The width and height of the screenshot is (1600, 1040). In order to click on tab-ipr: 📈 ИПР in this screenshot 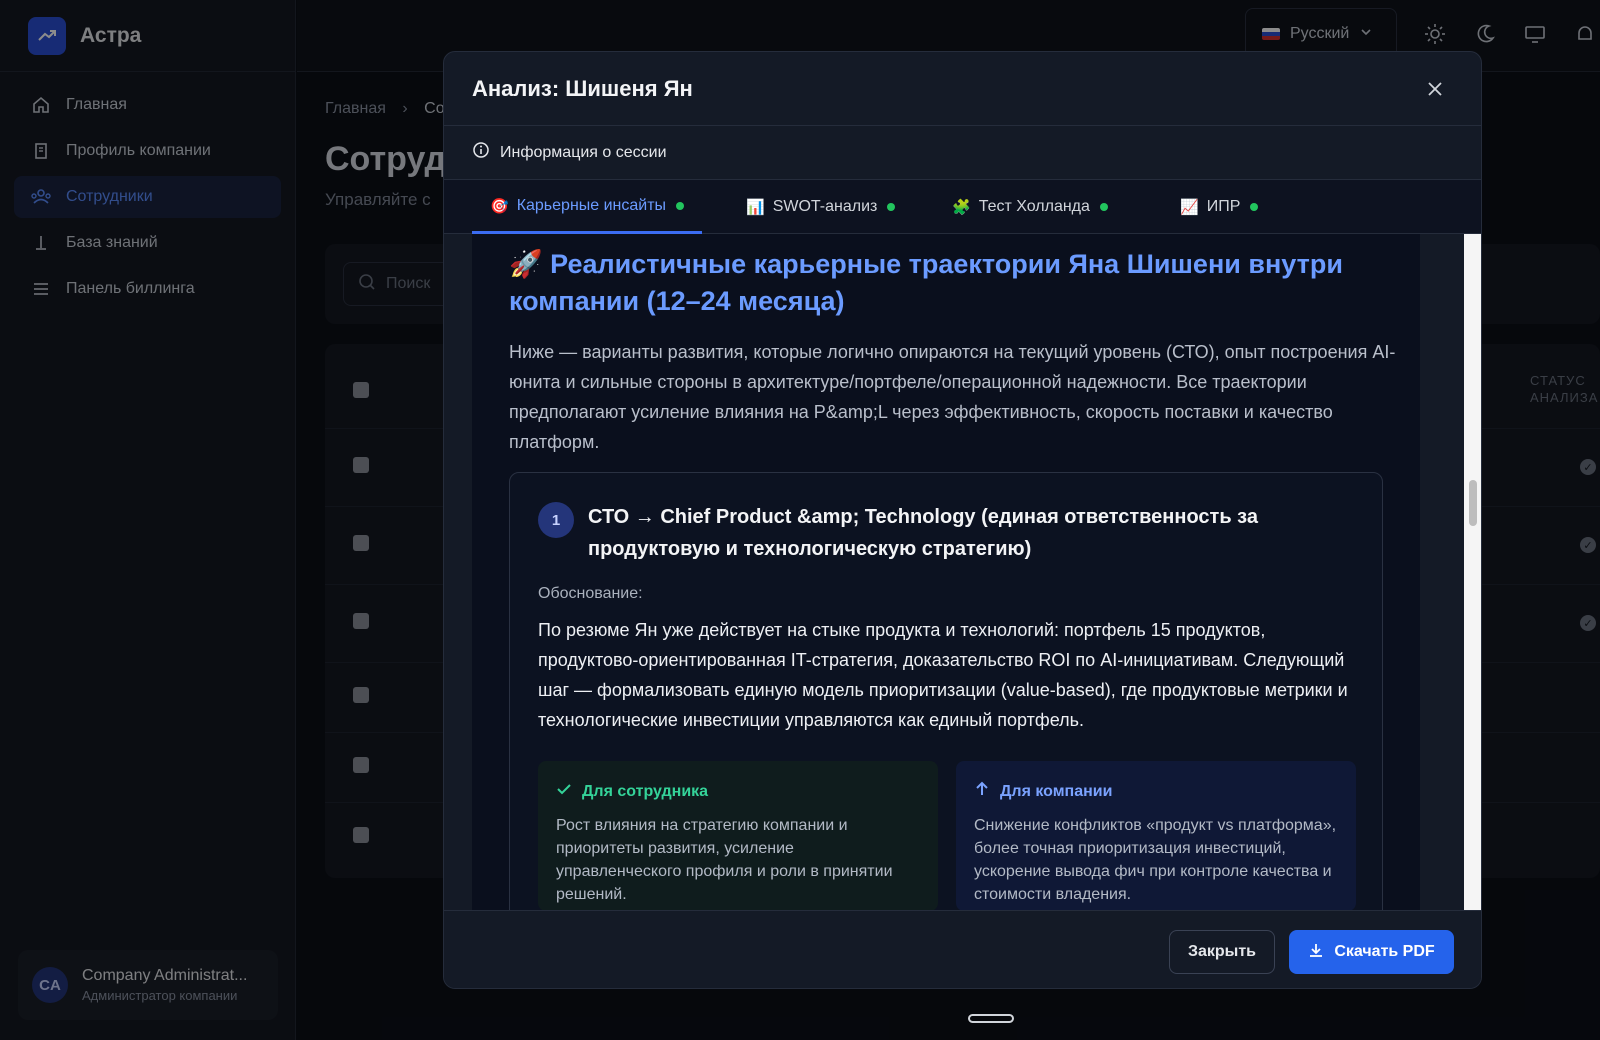, I will do `click(1219, 207)`.